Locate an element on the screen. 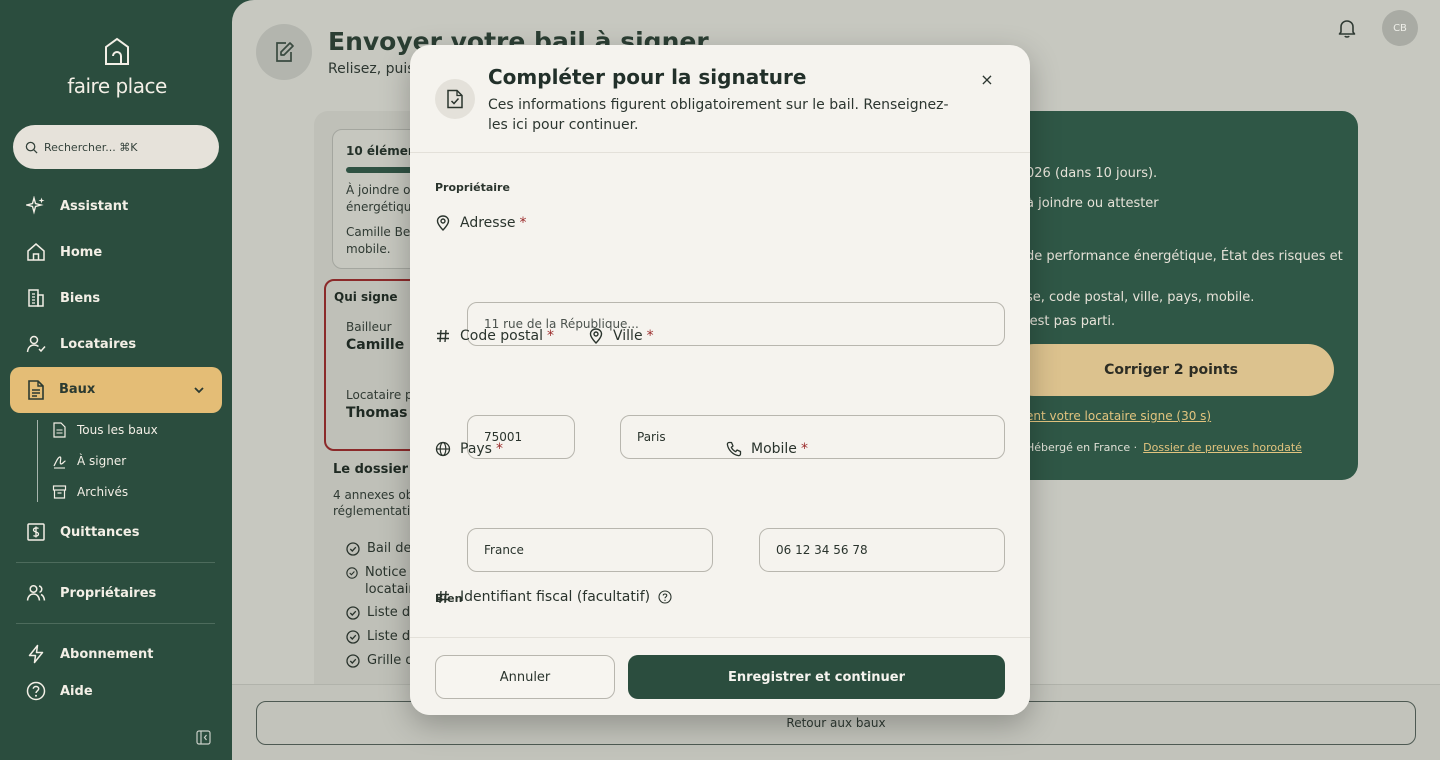  city-label: Ville * is located at coordinates (621, 336).